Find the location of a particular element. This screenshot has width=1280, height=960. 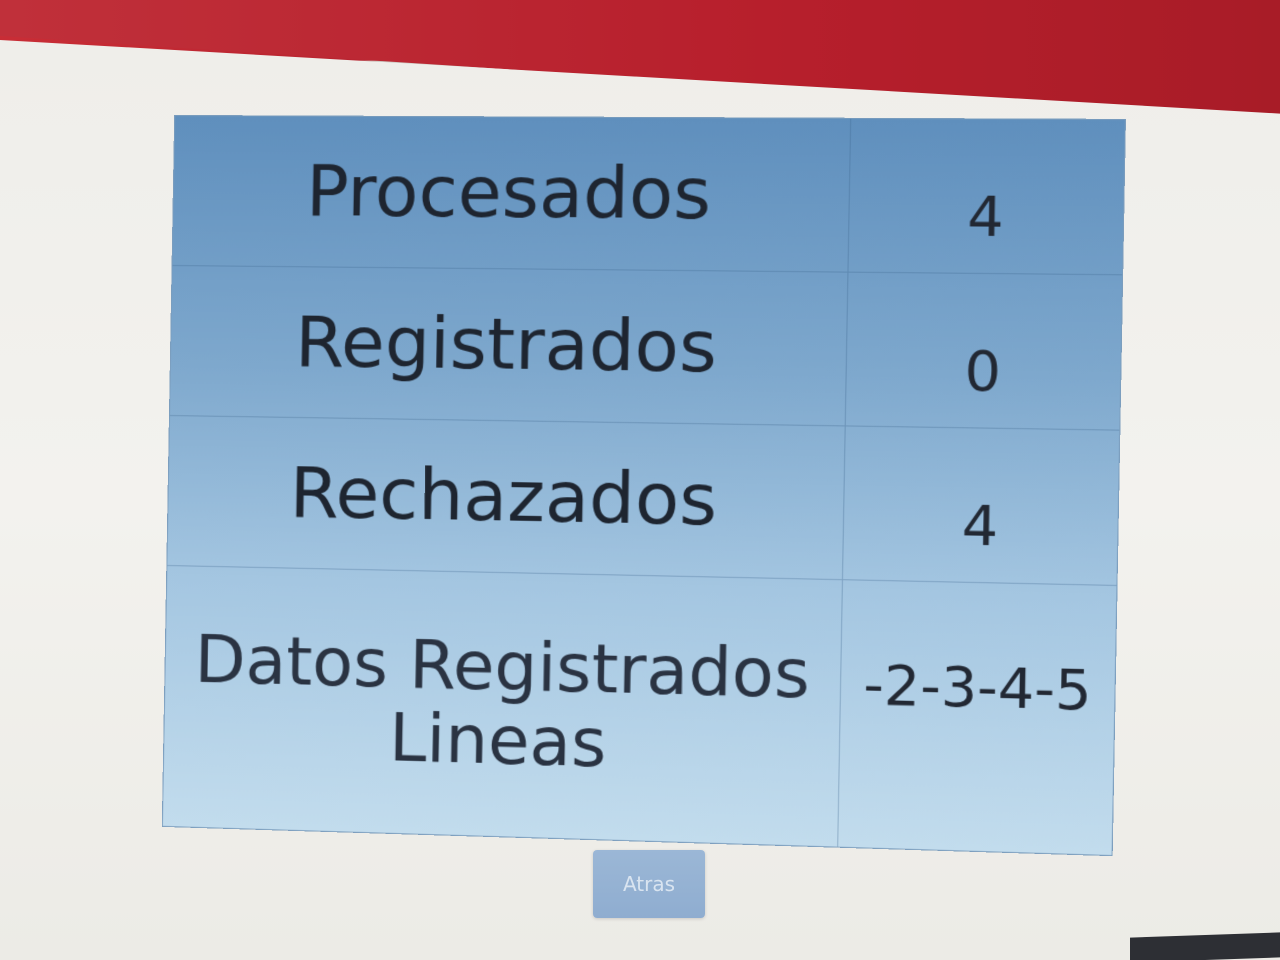

row-value-procesados: 4 is located at coordinates (985, 217).